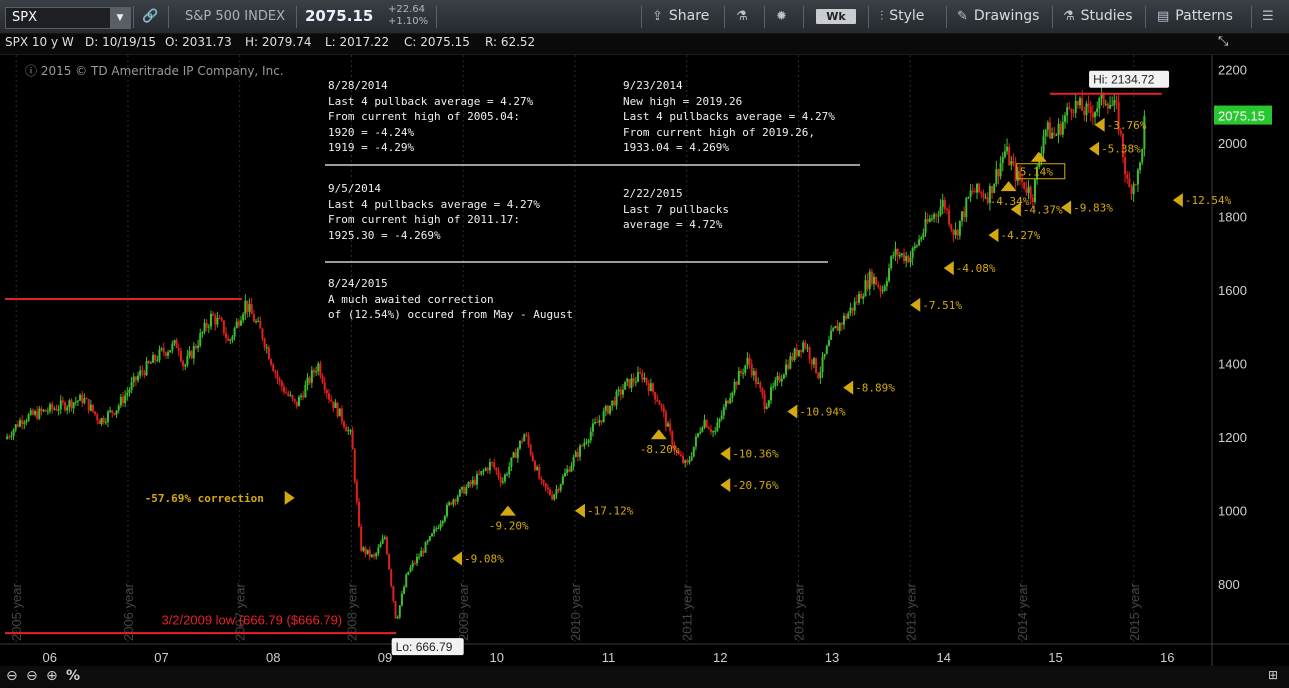  What do you see at coordinates (1223, 41) in the screenshot?
I see `expand-icon: ⤡` at bounding box center [1223, 41].